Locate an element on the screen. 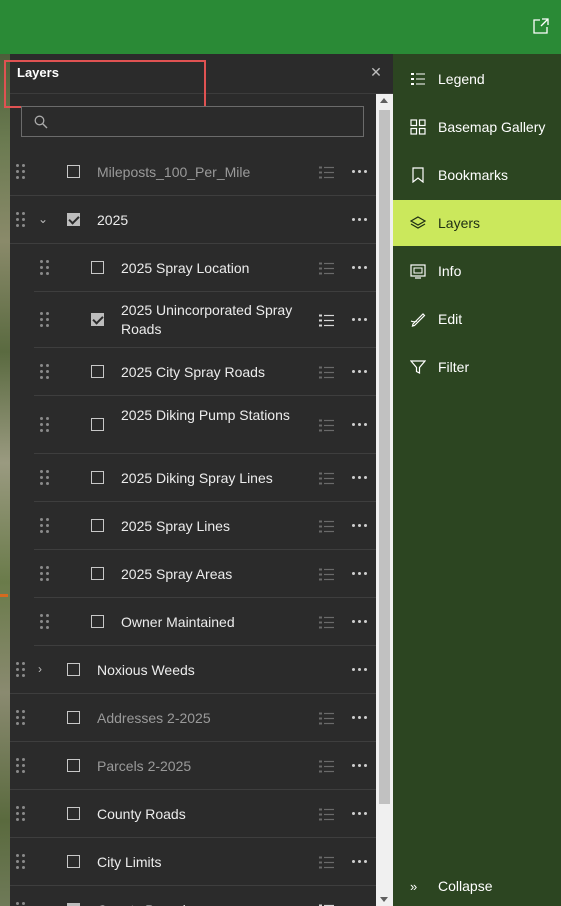 The width and height of the screenshot is (561, 906). layer-row: 2025 Spray Areas is located at coordinates (205, 574).